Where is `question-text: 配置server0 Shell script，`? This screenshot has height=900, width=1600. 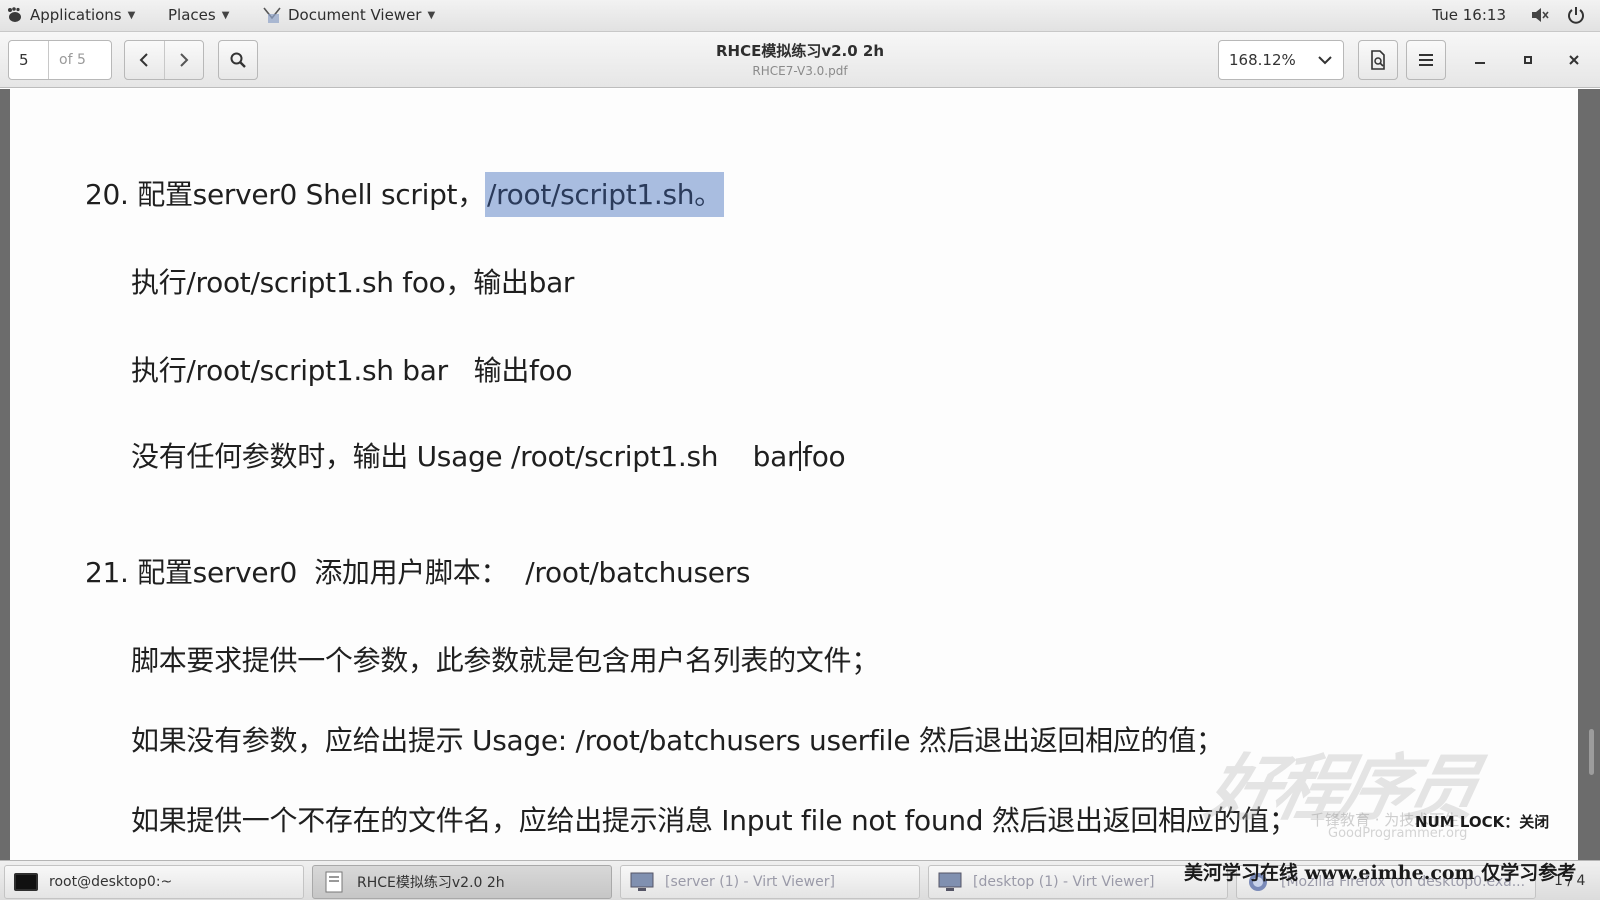 question-text: 配置server0 Shell script， is located at coordinates (311, 194).